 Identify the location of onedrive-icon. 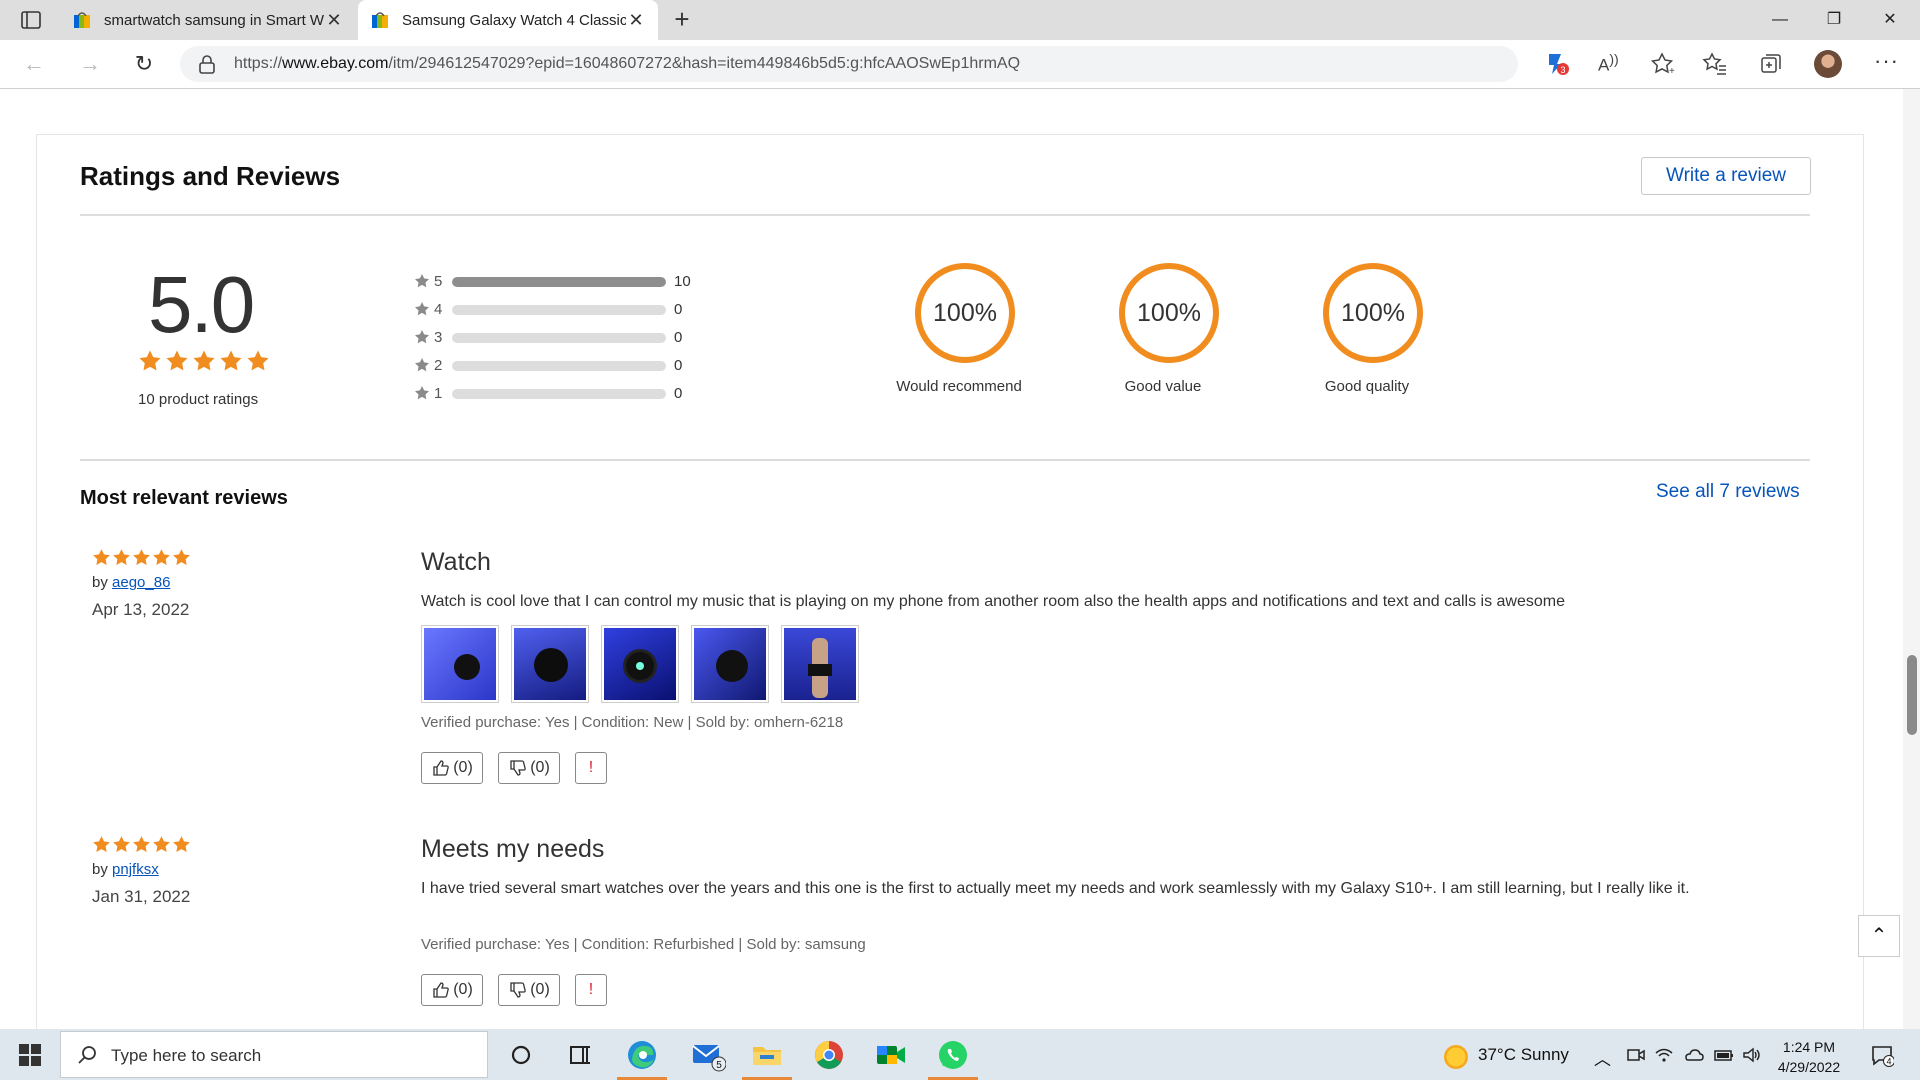
(1694, 1055).